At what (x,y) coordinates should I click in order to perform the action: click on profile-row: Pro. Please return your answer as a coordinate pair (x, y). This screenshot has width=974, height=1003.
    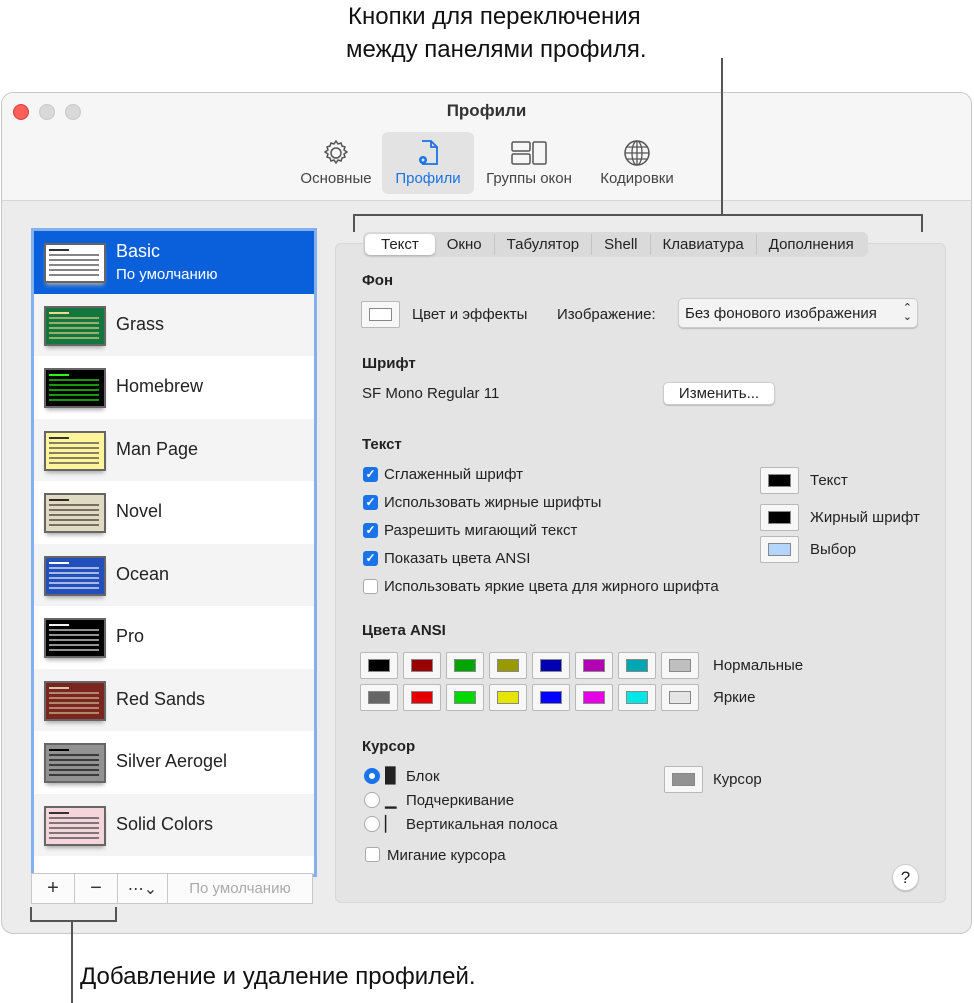
    Looking at the image, I should click on (174, 637).